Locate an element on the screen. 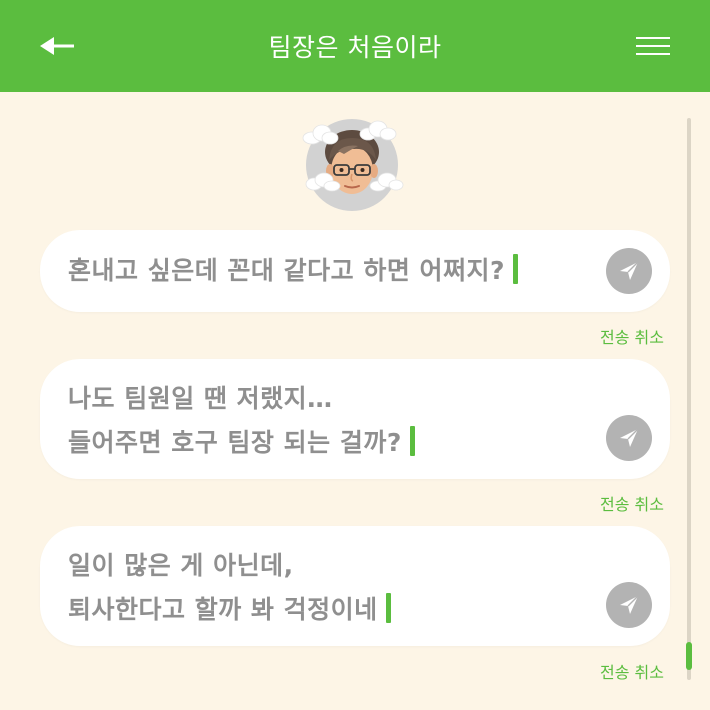 The height and width of the screenshot is (710, 710). arrow-left-icon is located at coordinates (57, 46).